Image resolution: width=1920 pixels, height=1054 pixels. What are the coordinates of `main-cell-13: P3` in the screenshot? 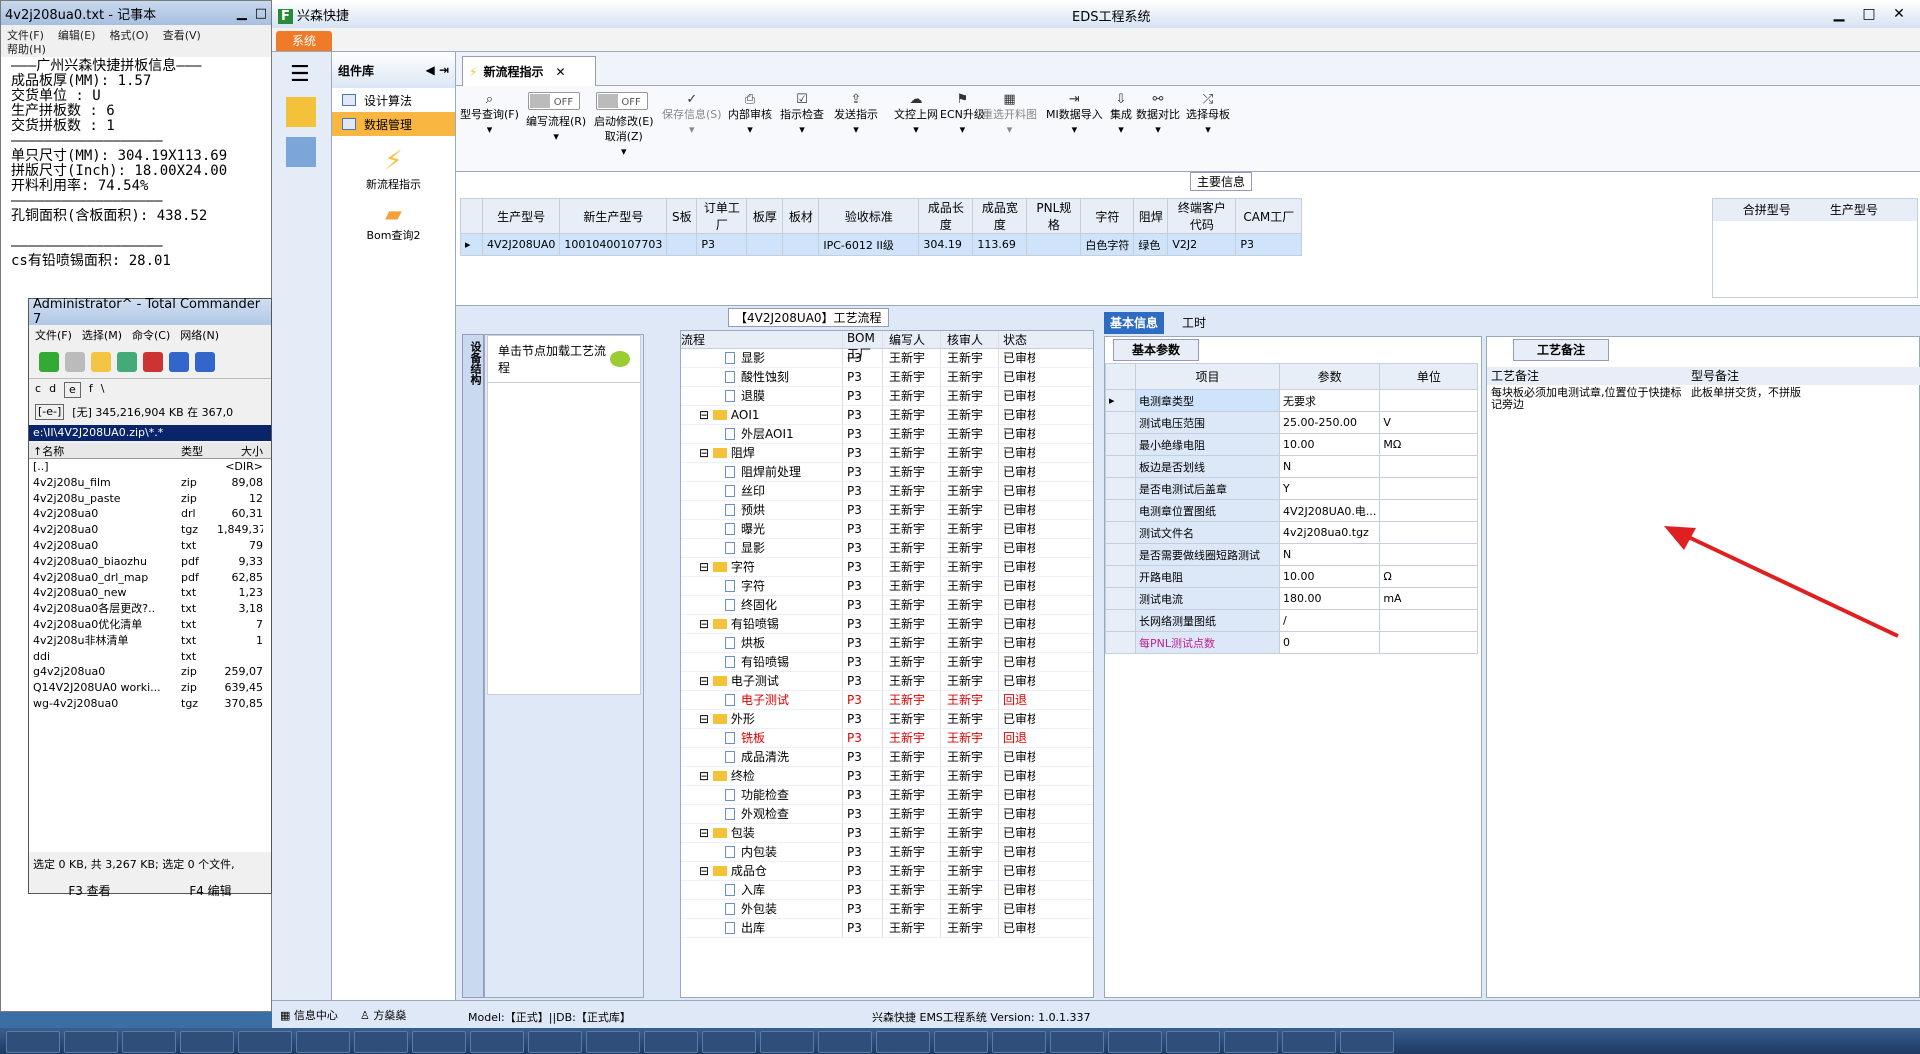 It's located at (1269, 244).